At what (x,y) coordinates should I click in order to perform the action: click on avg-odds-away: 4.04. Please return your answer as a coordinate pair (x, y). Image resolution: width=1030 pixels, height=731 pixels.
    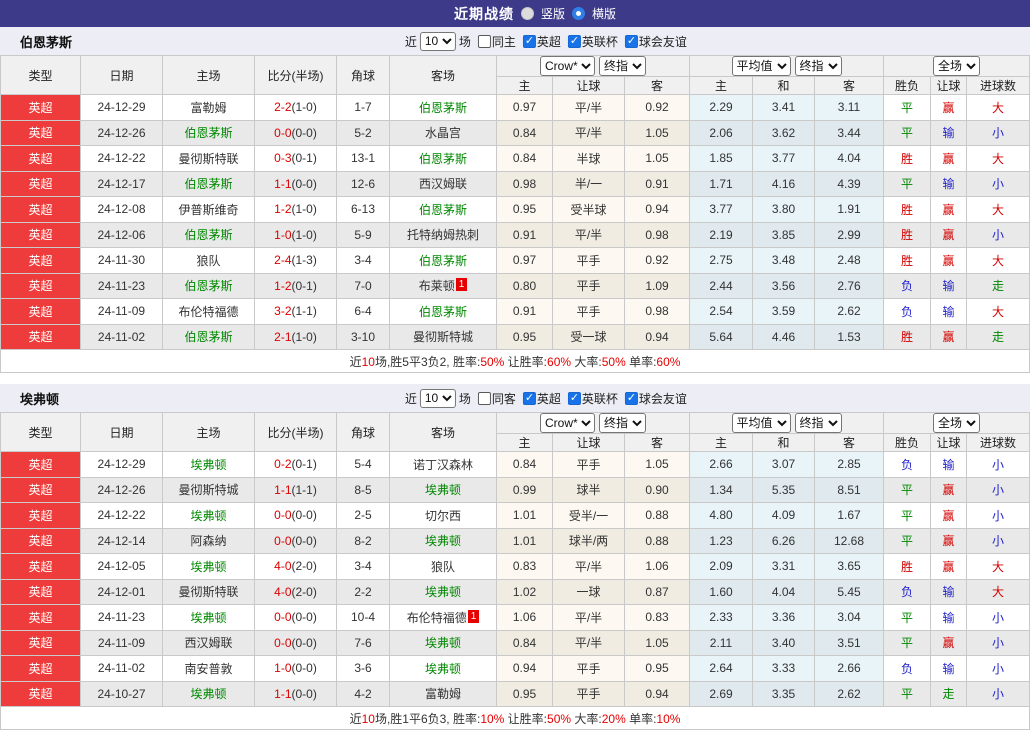
    Looking at the image, I should click on (849, 158).